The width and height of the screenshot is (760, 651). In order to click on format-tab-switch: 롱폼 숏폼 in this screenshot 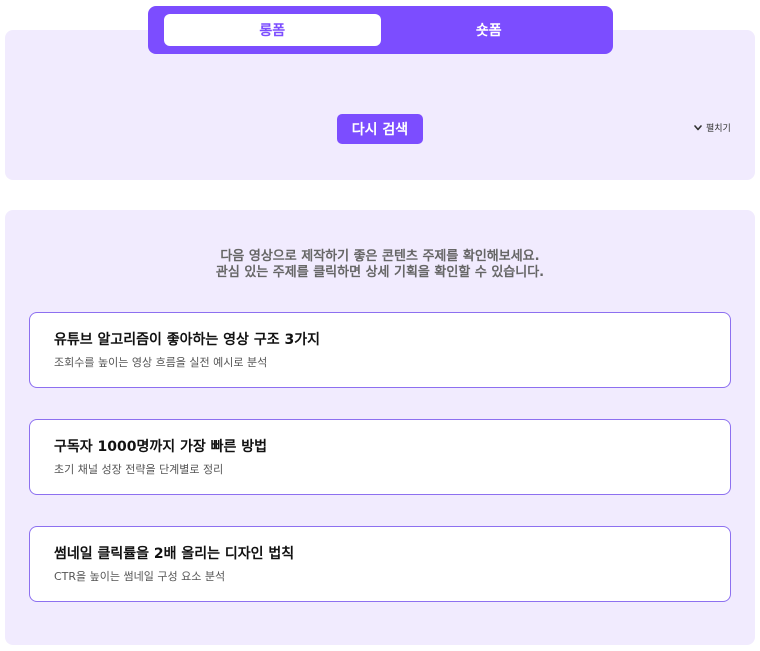, I will do `click(380, 30)`.